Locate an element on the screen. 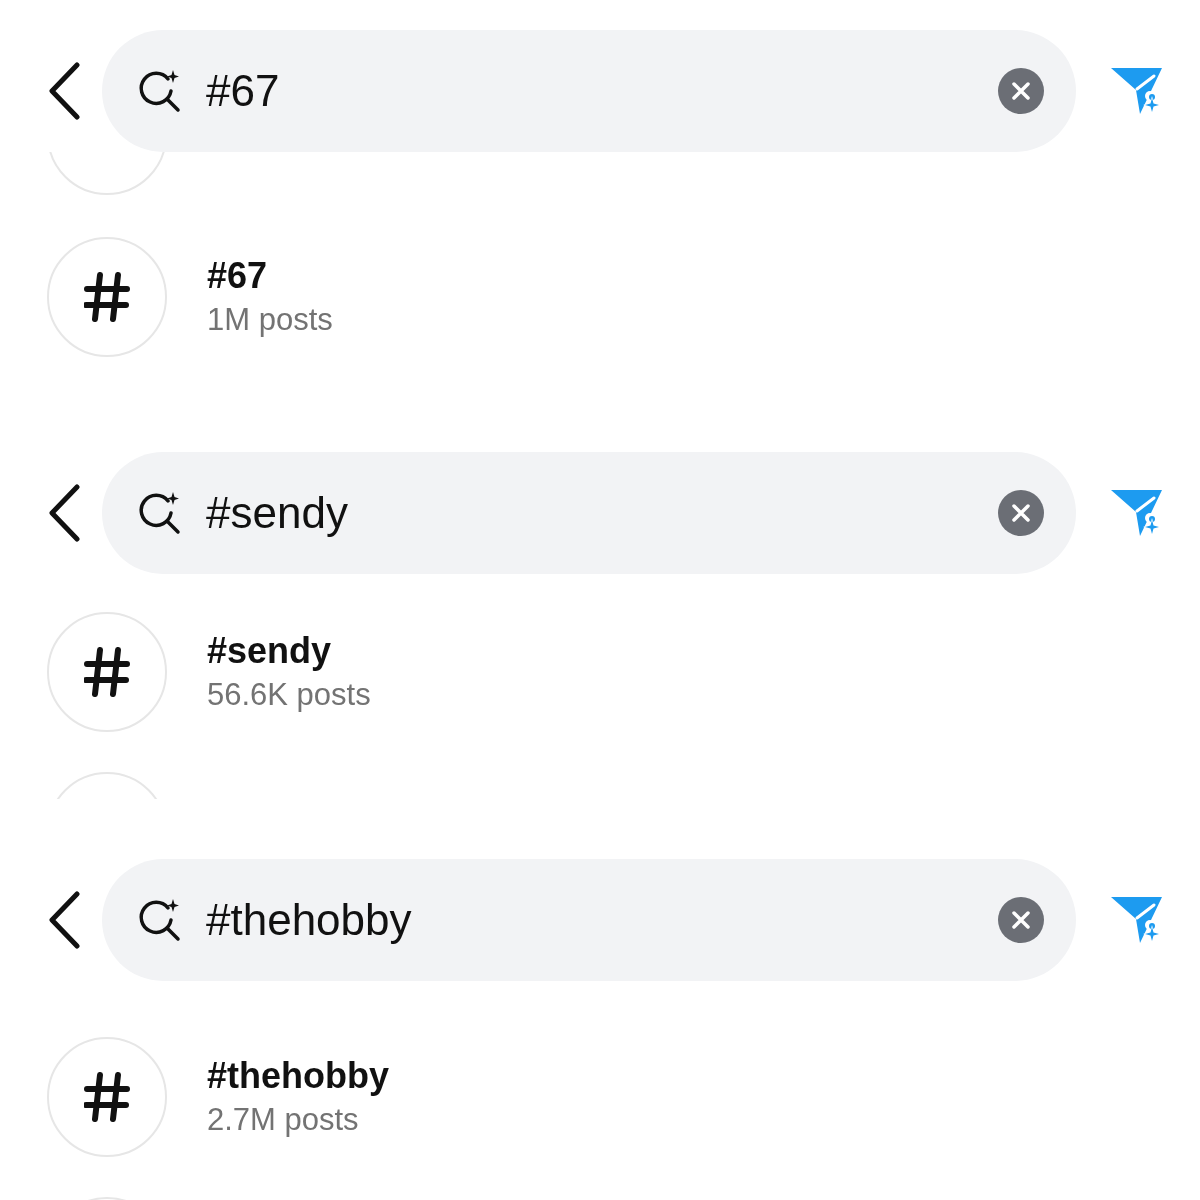 This screenshot has height=1200, width=1200. search-query: #67 is located at coordinates (243, 91).